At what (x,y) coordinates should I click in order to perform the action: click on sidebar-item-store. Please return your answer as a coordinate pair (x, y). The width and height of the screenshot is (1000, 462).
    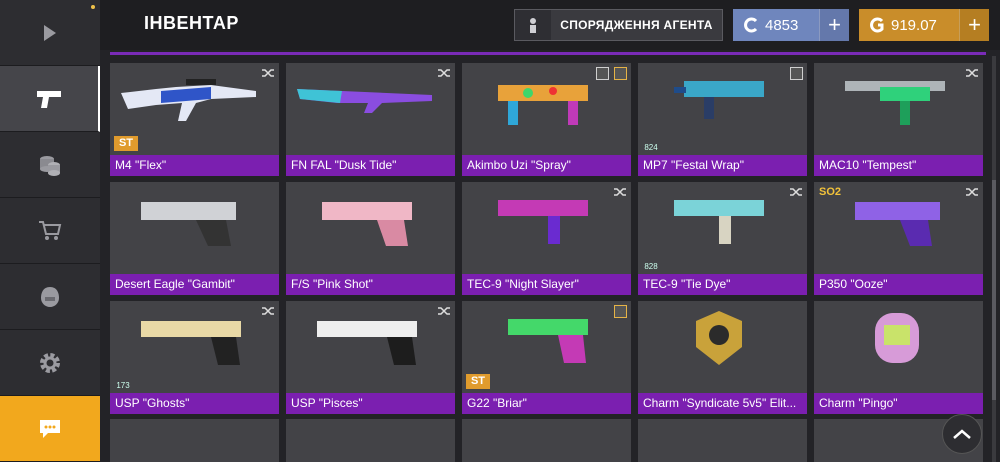
    Looking at the image, I should click on (50, 231).